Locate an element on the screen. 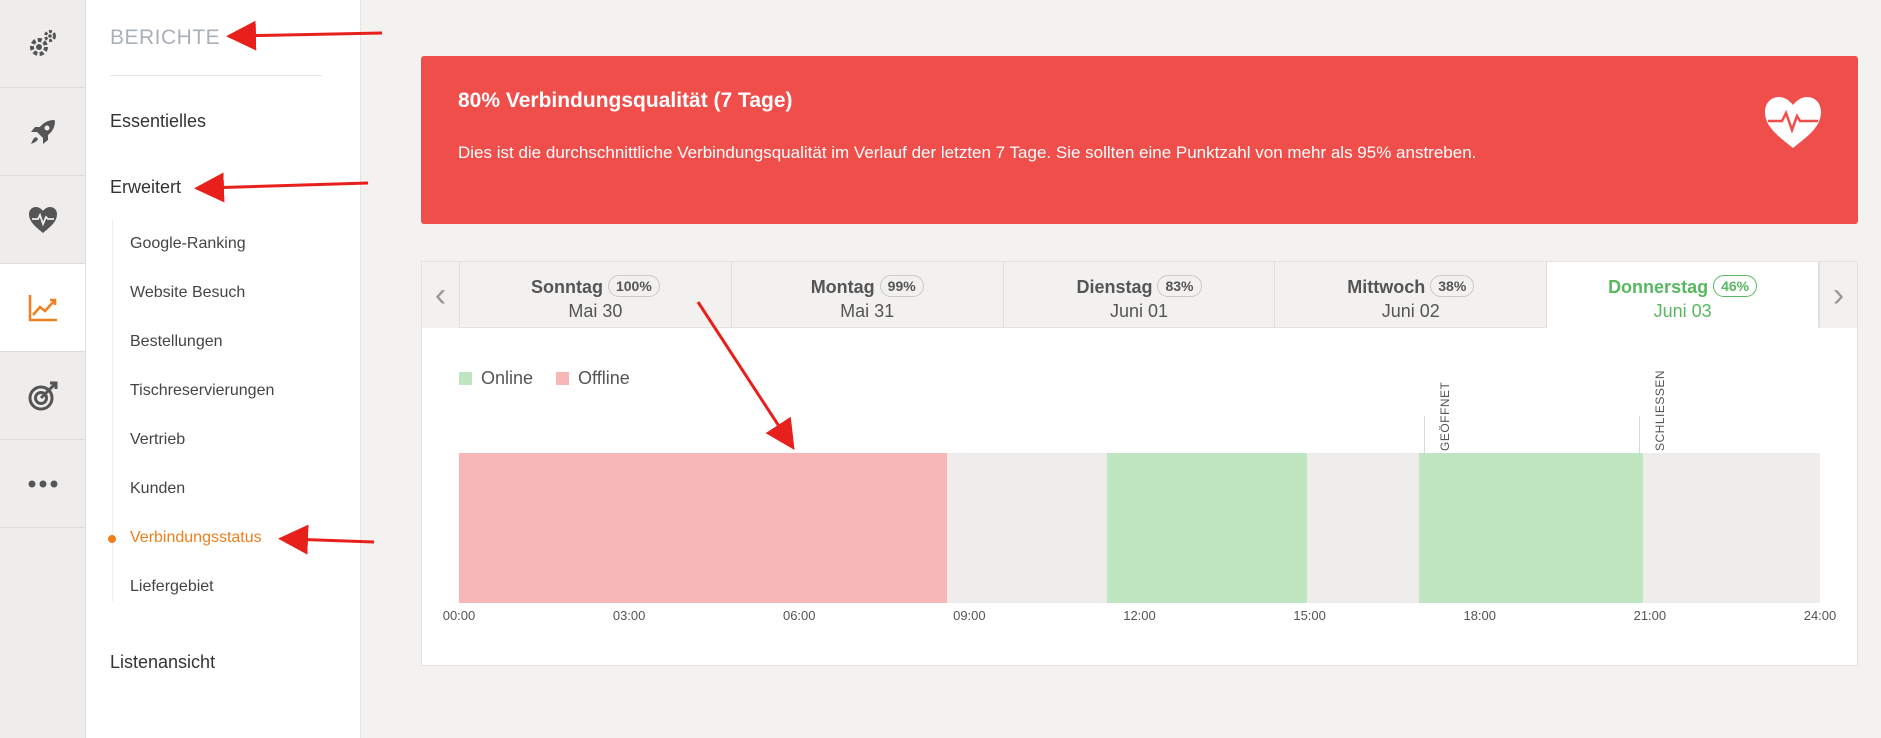  prev-days-button: ‹ is located at coordinates (441, 295).